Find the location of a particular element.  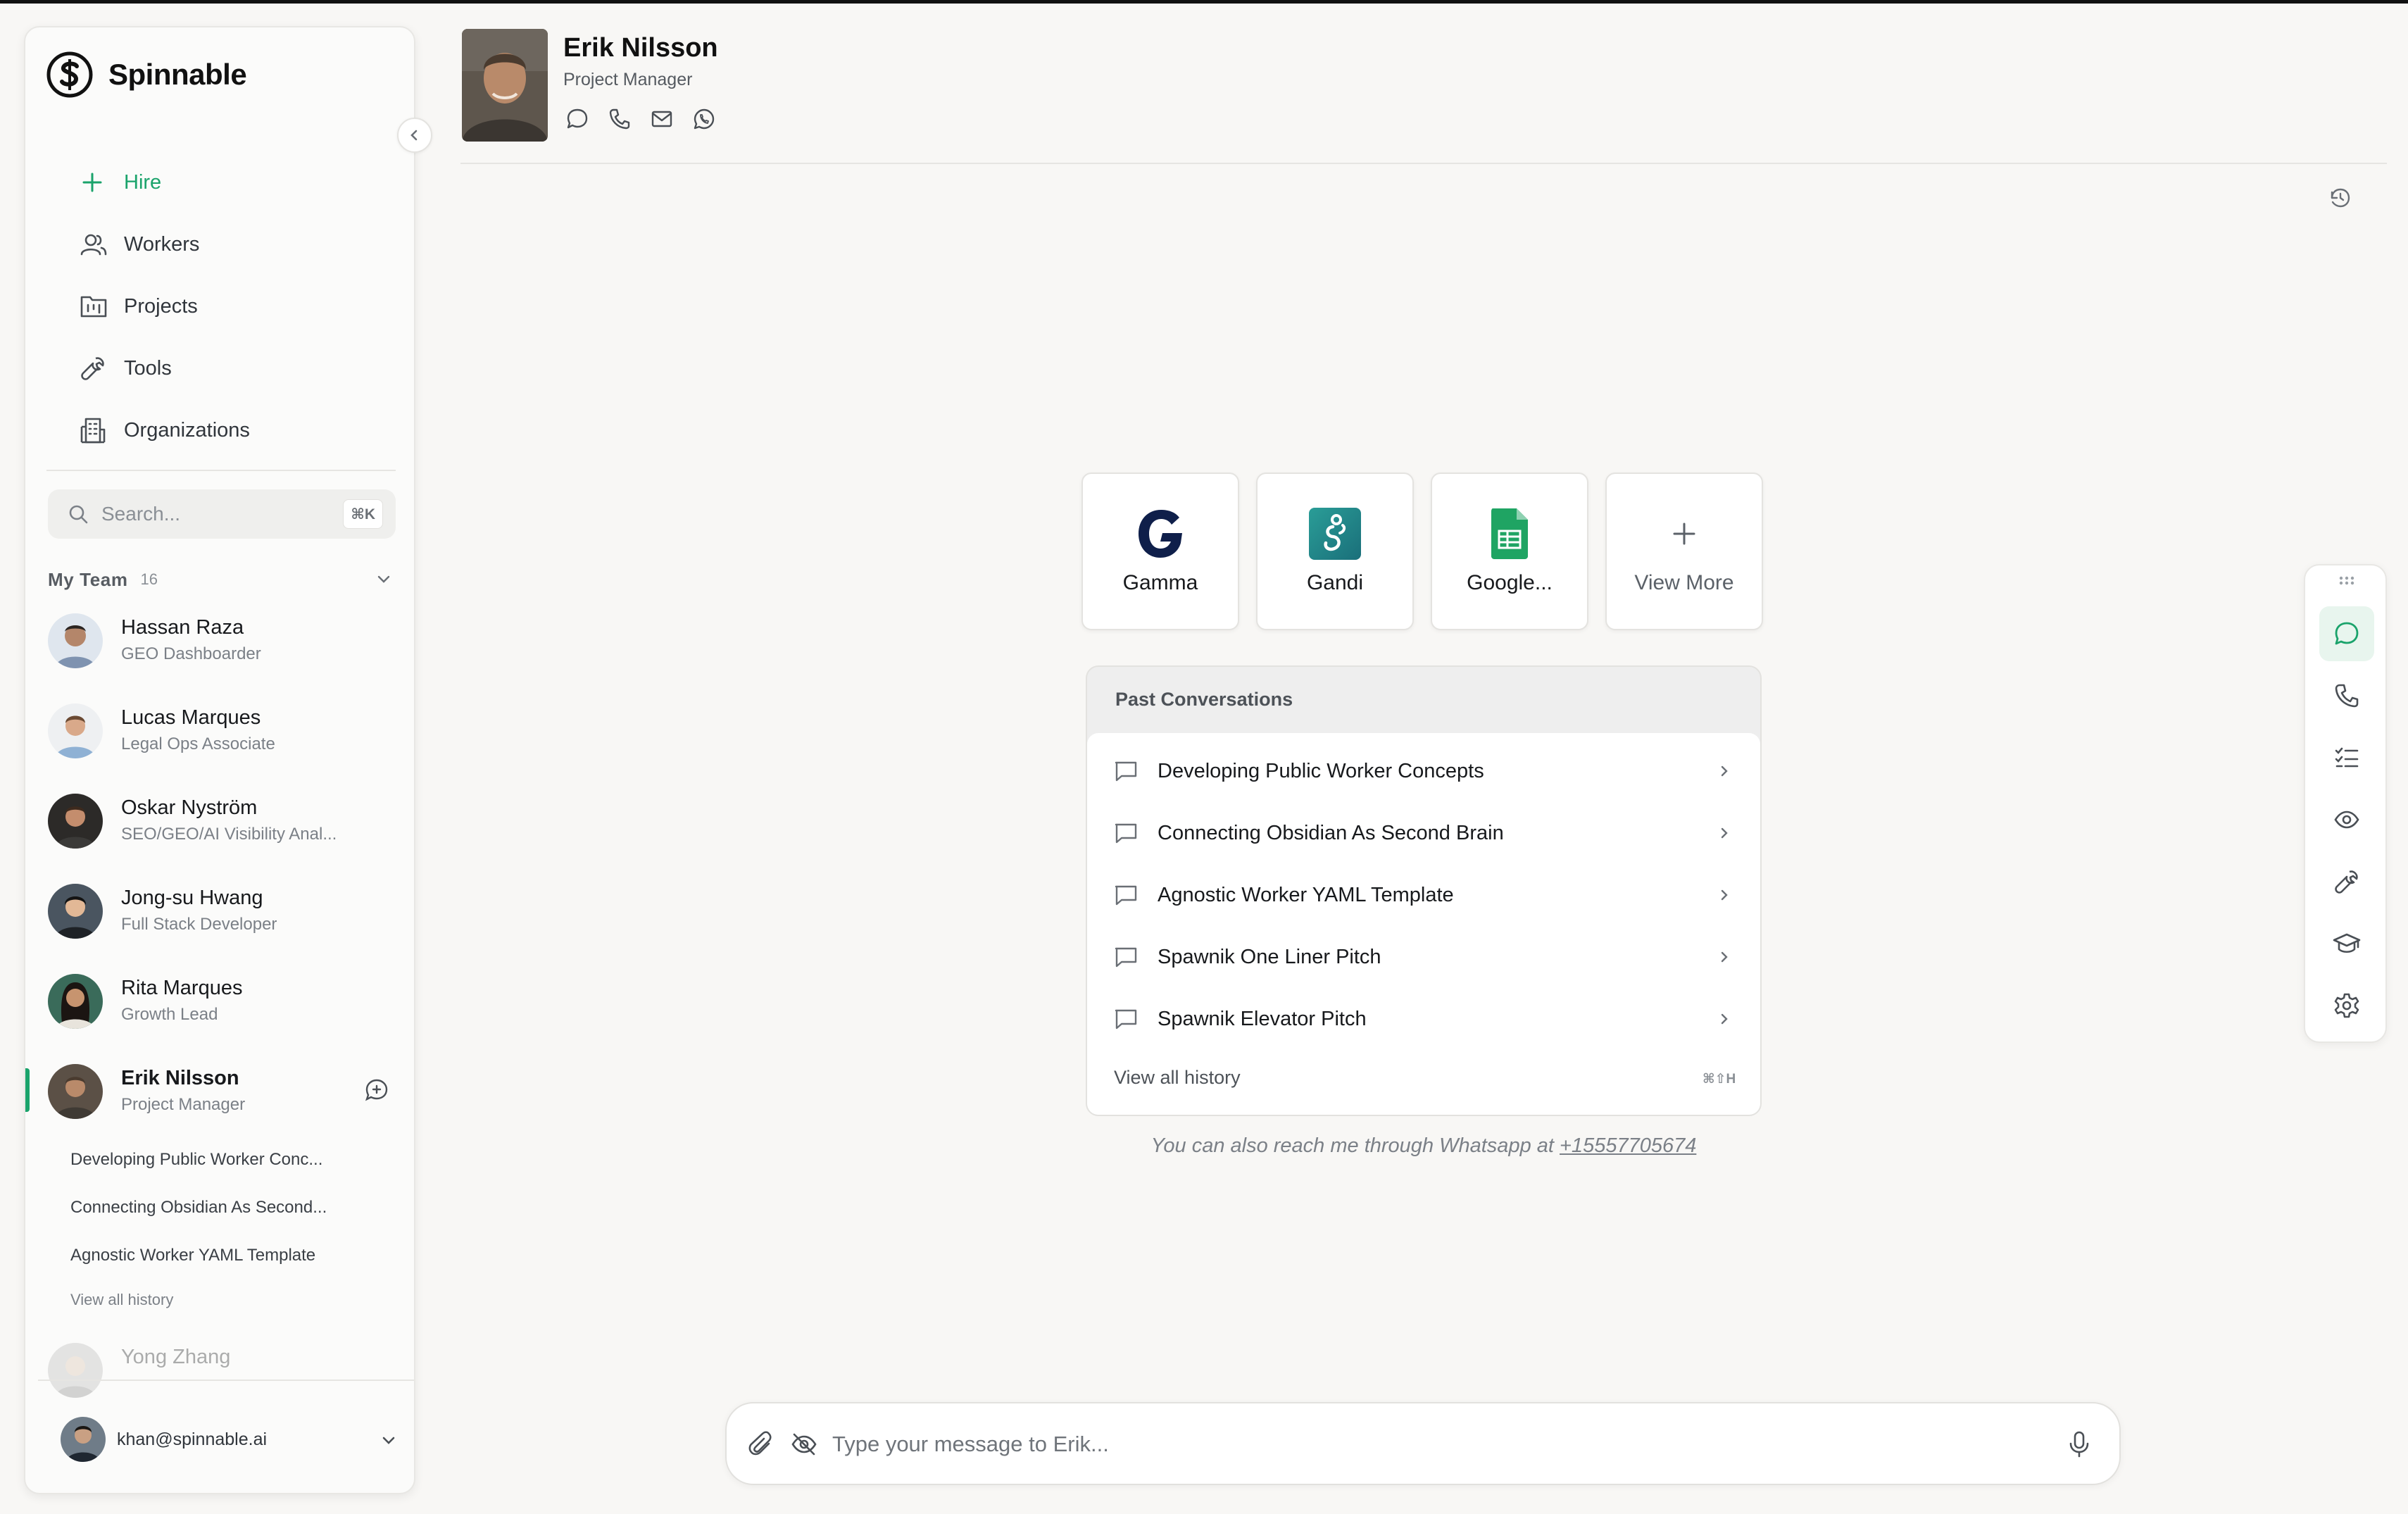

my-team-title: My Team is located at coordinates (88, 579).